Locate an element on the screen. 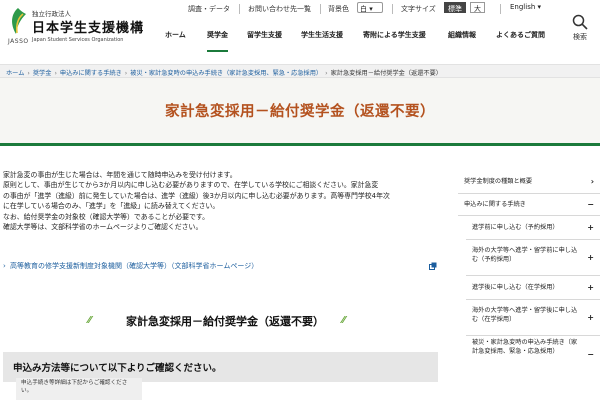 Image resolution: width=600 pixels, height=400 pixels. external-window-icon is located at coordinates (433, 266).